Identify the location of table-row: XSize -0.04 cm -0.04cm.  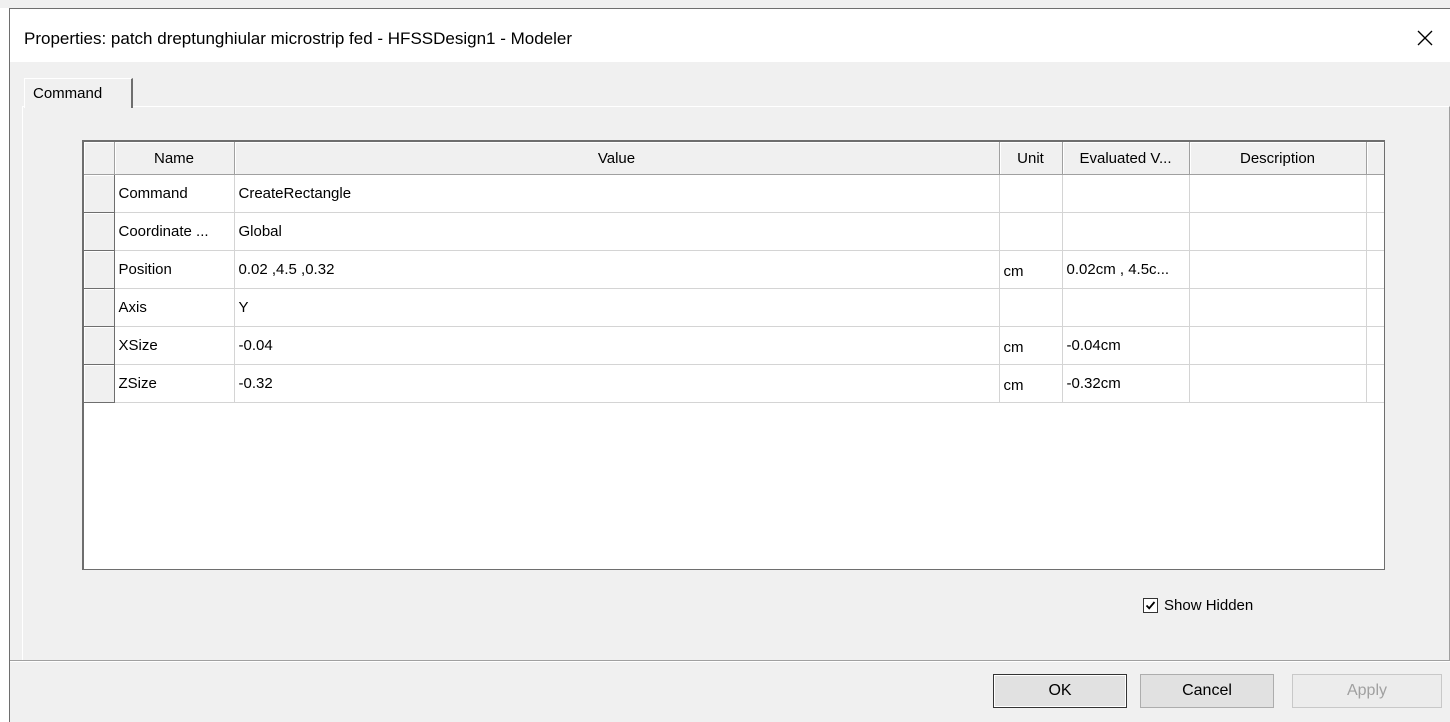
(734, 345).